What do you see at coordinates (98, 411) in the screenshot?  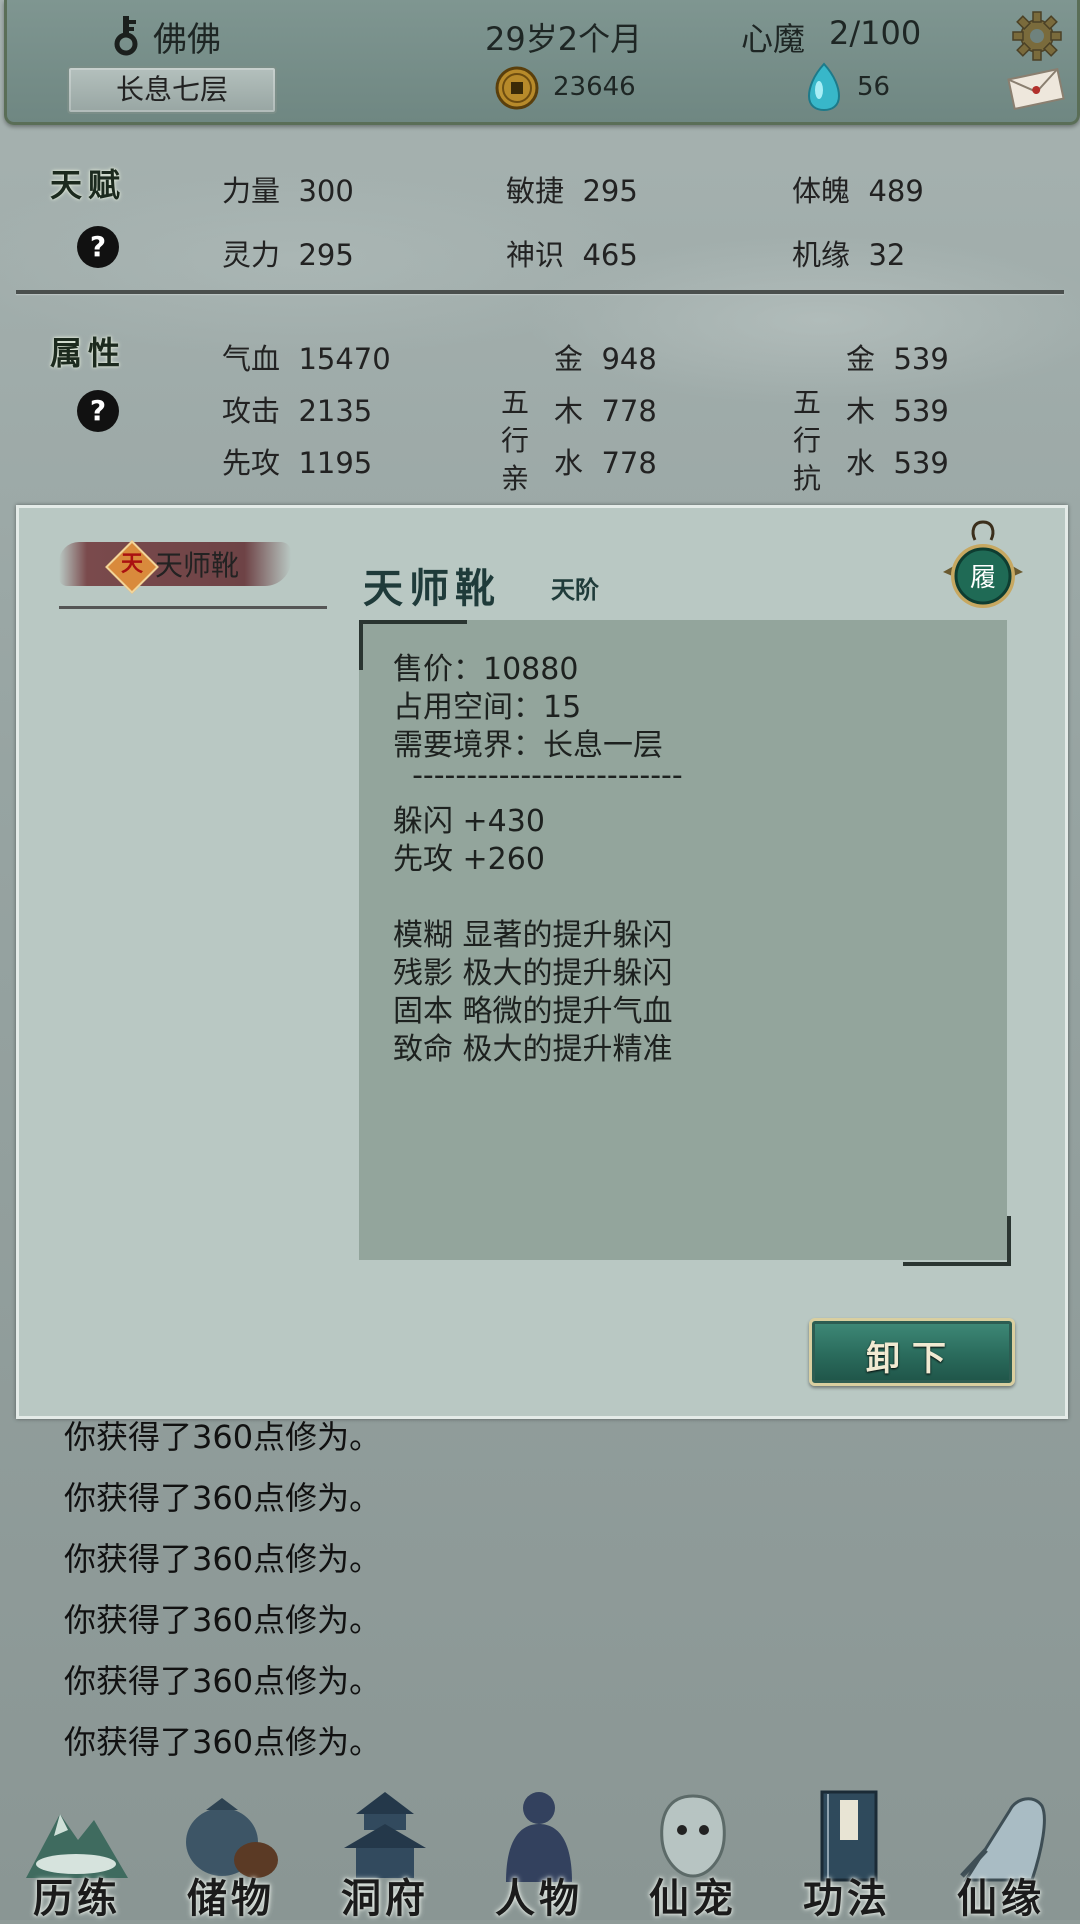 I see `attributes-help-button: ?` at bounding box center [98, 411].